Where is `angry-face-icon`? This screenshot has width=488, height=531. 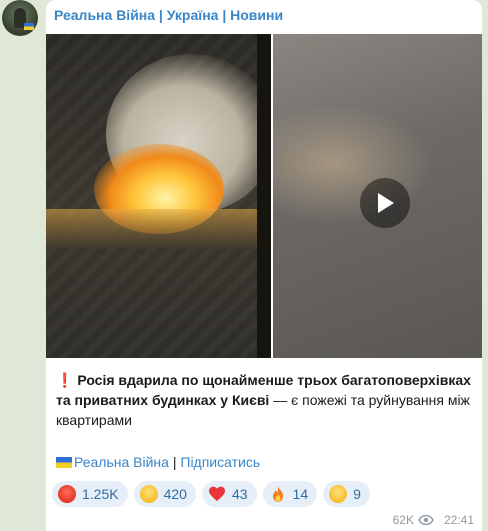
angry-face-icon is located at coordinates (67, 494).